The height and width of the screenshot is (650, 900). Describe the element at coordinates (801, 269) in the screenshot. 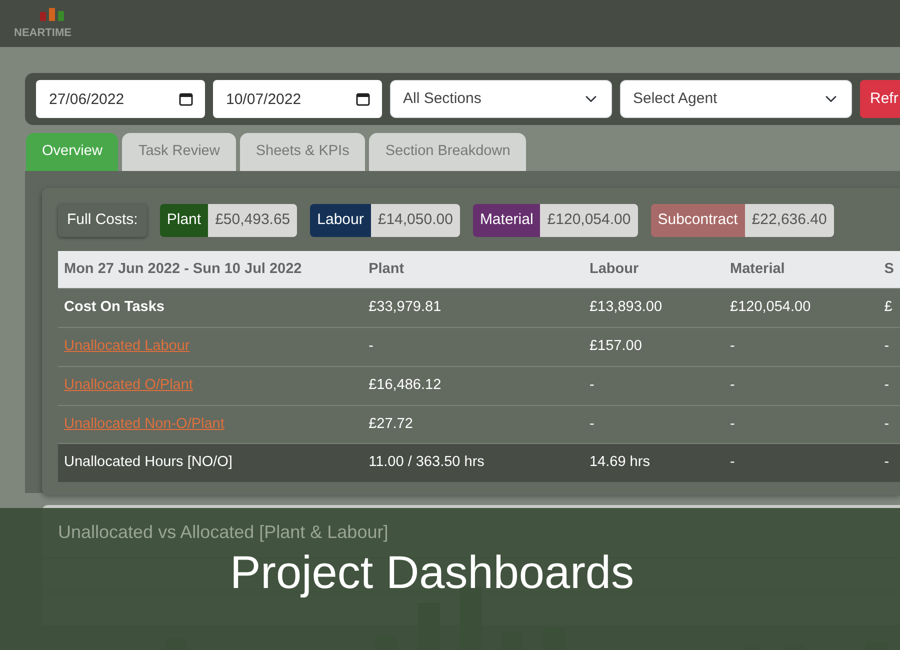

I see `column-header: Material` at that location.